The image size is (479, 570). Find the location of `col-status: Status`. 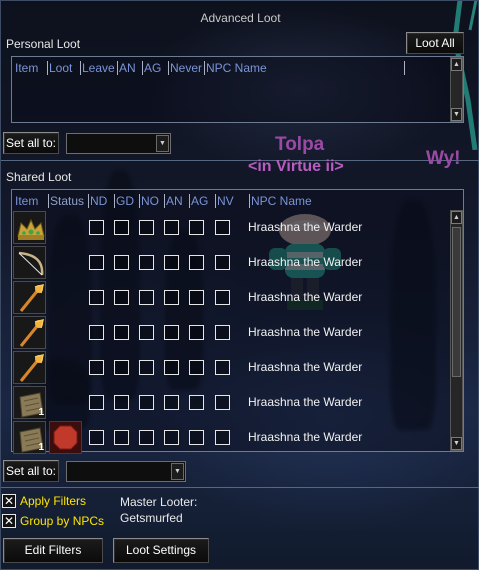

col-status: Status is located at coordinates (66, 201).